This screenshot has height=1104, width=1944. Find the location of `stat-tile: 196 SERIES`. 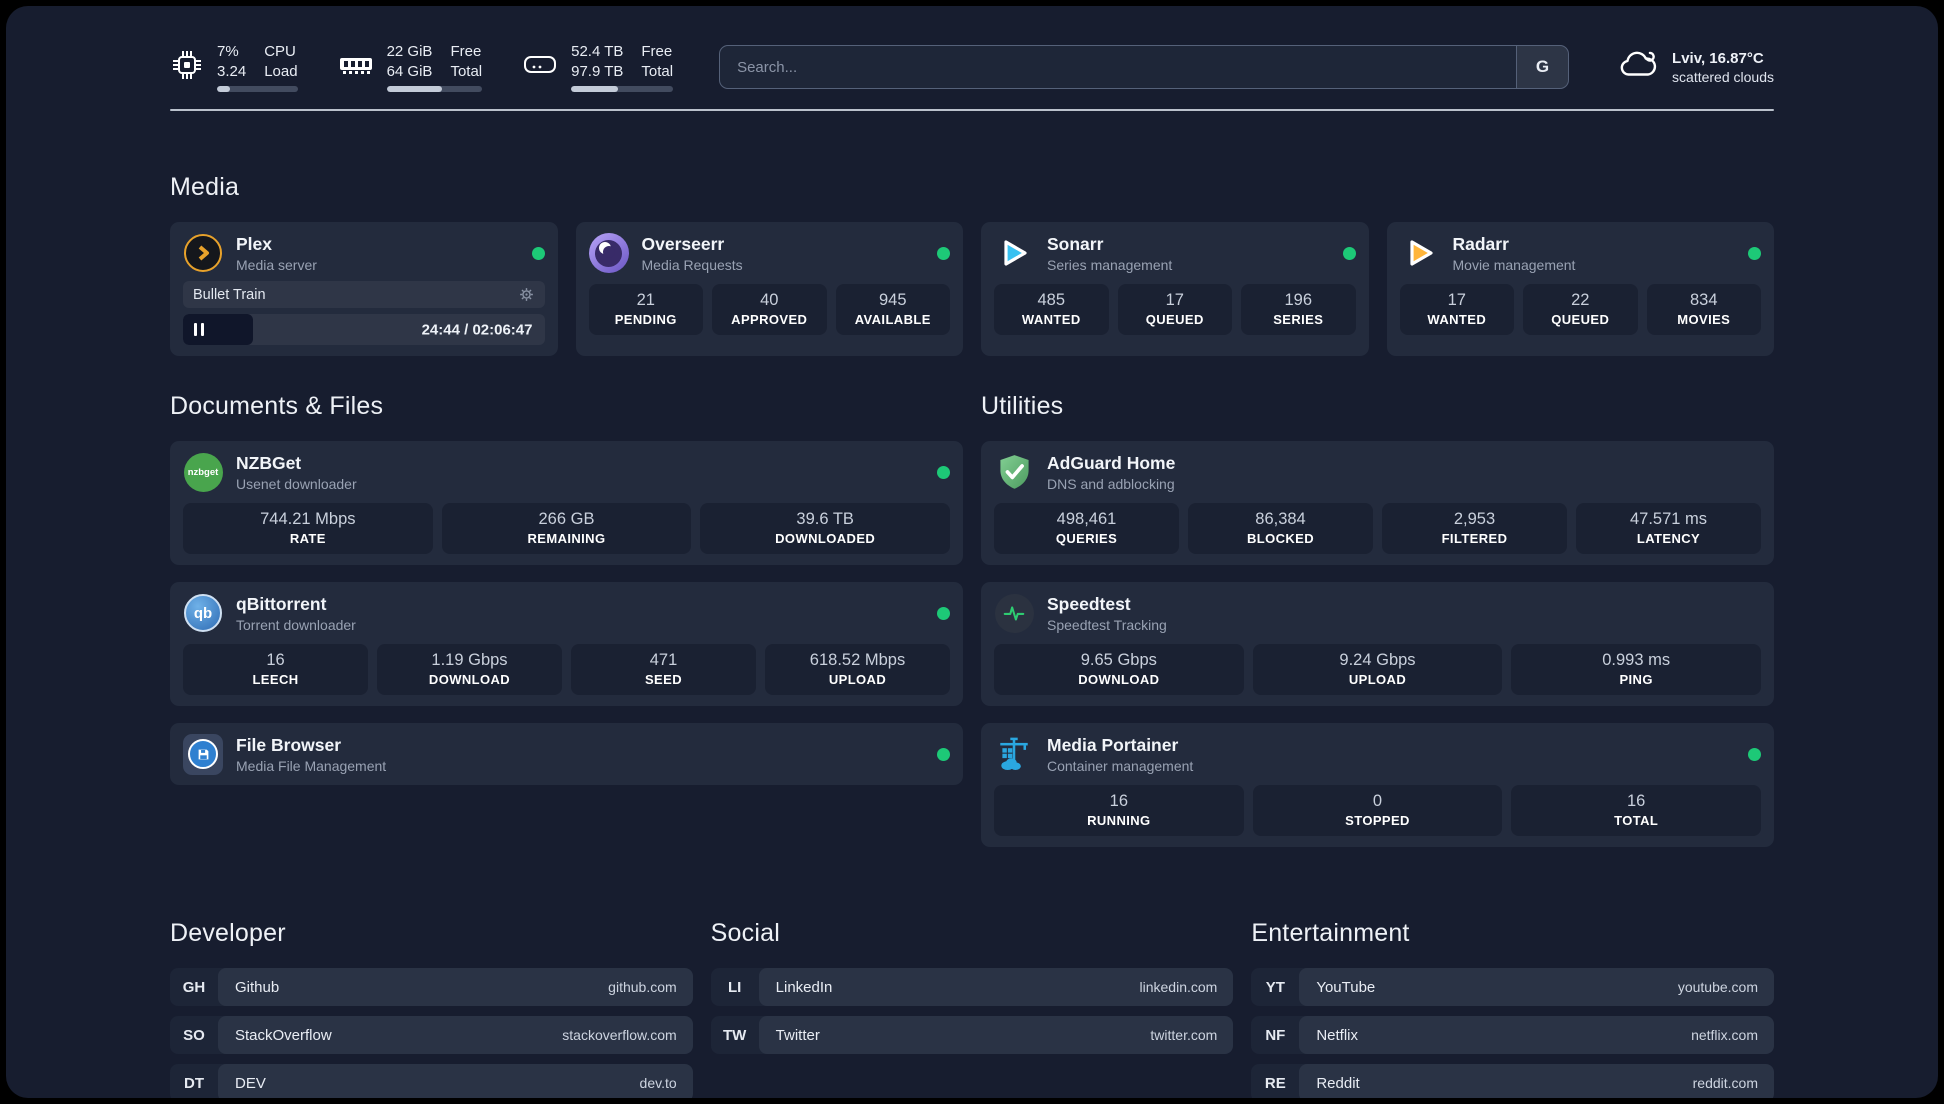

stat-tile: 196 SERIES is located at coordinates (1298, 309).